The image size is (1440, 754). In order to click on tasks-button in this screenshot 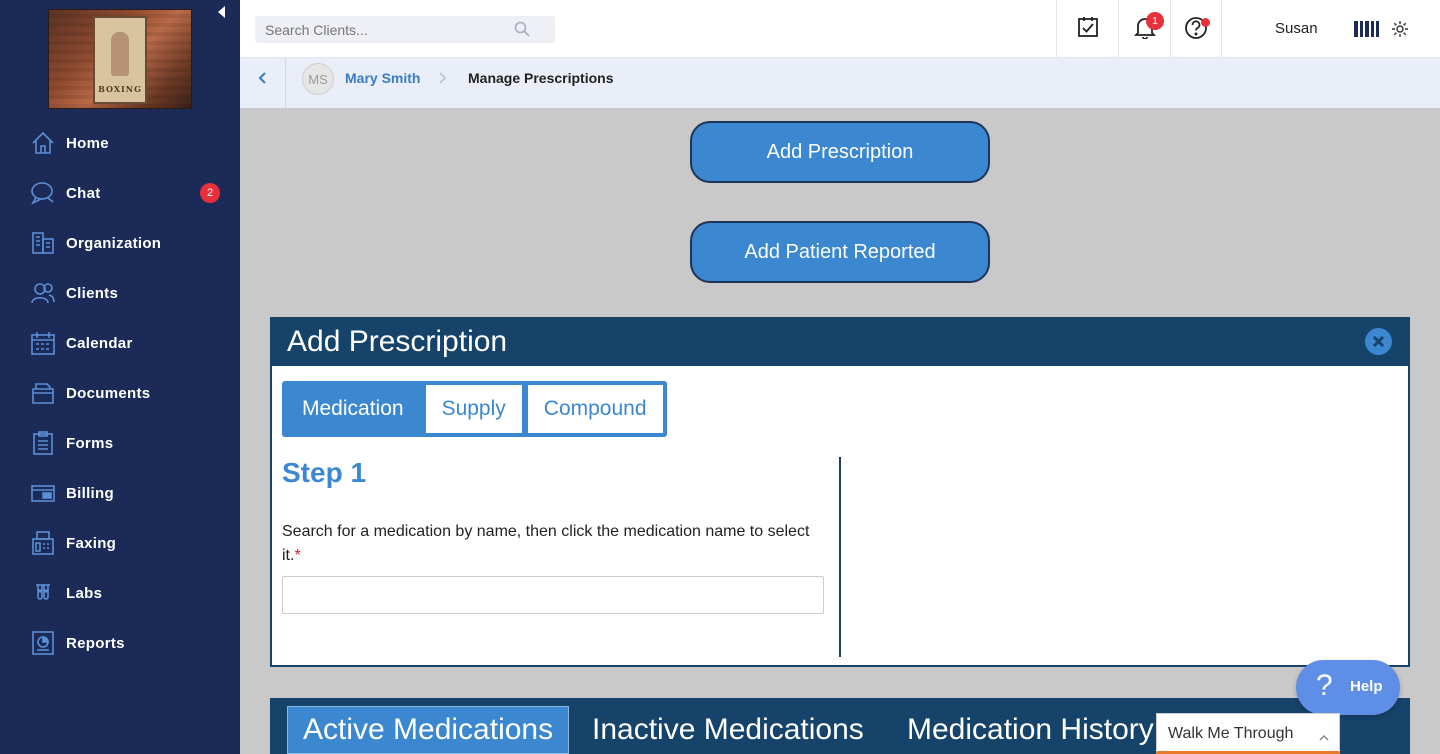, I will do `click(1087, 29)`.